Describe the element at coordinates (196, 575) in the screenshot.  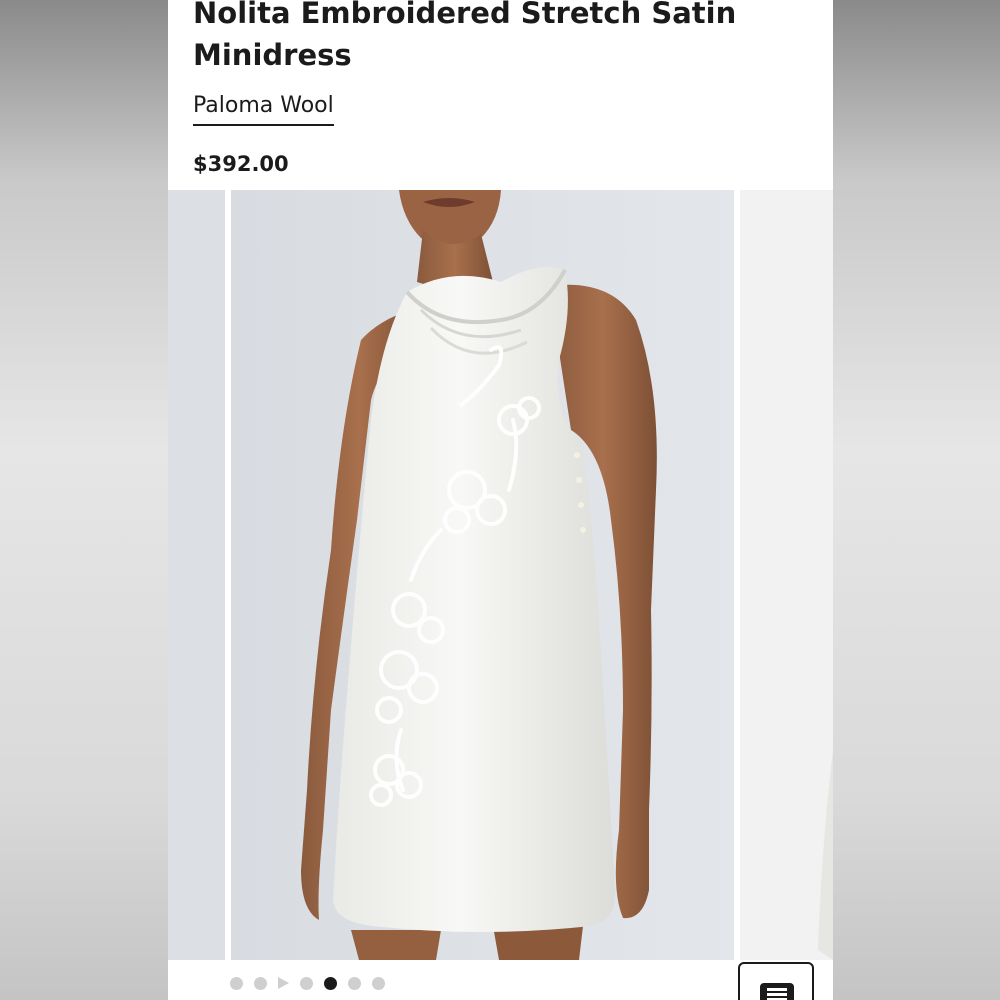
I see `previous-image-slide` at that location.